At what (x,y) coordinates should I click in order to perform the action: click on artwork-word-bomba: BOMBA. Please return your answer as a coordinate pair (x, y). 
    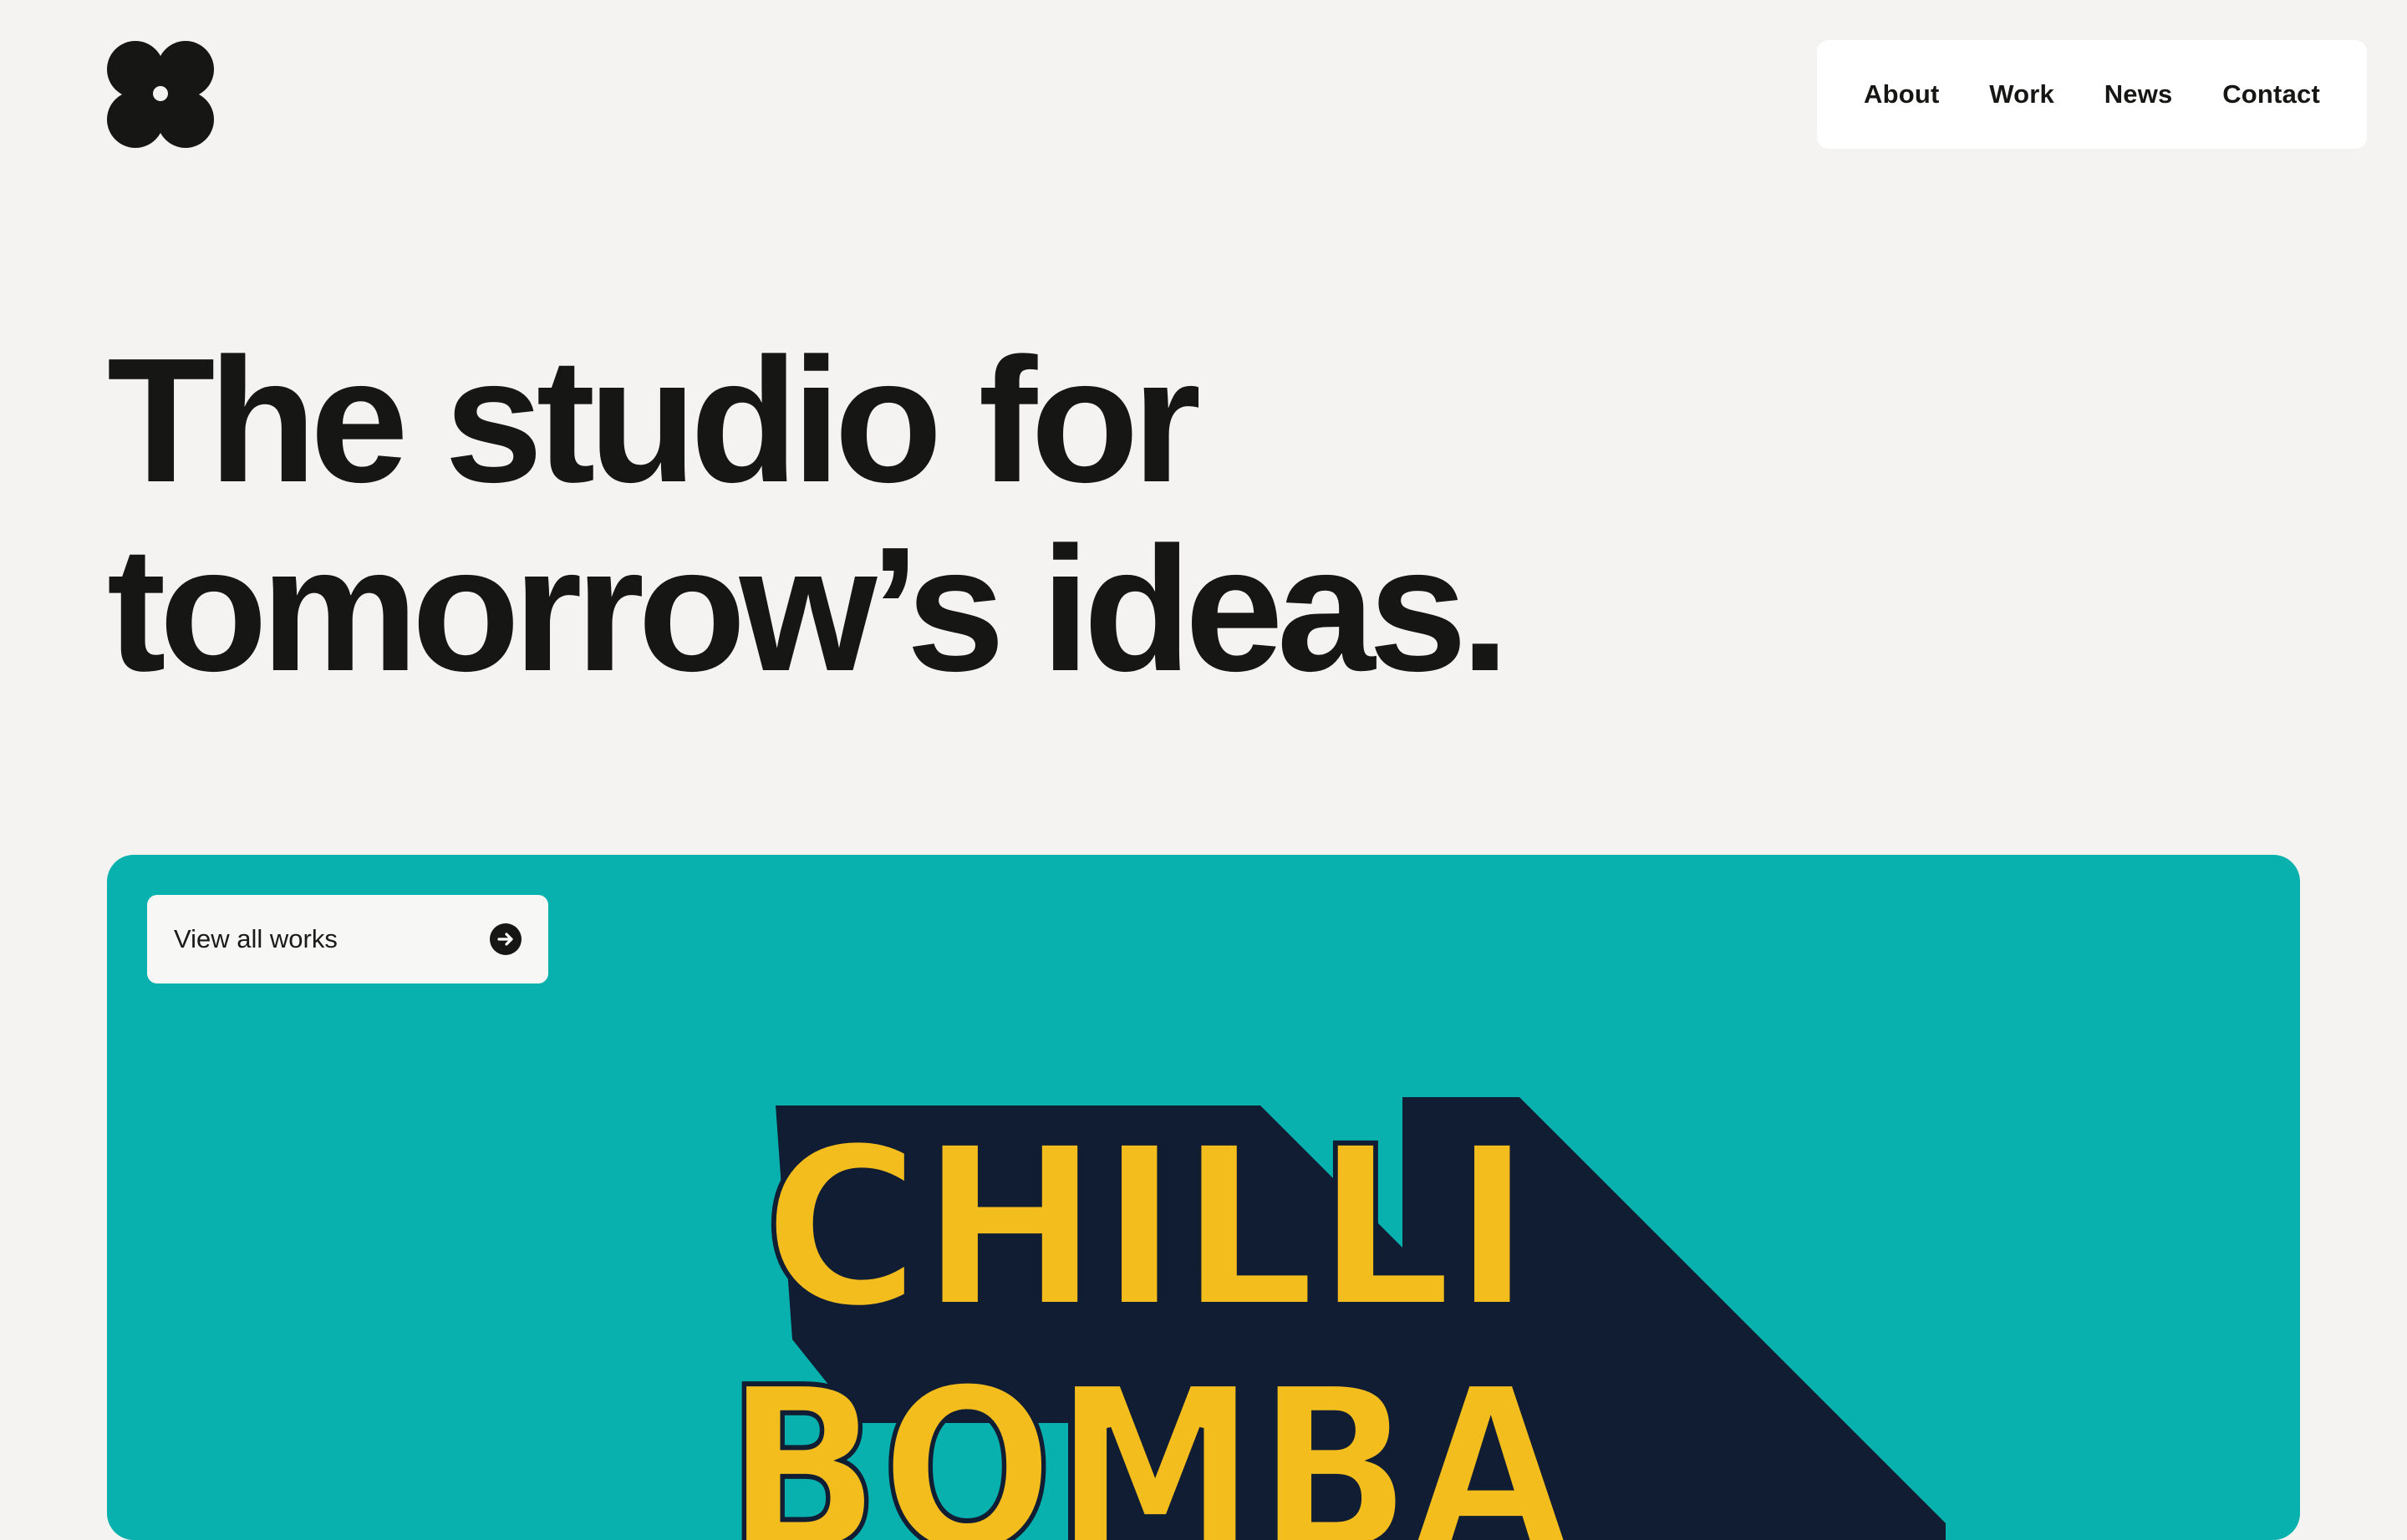
    Looking at the image, I should click on (1148, 1439).